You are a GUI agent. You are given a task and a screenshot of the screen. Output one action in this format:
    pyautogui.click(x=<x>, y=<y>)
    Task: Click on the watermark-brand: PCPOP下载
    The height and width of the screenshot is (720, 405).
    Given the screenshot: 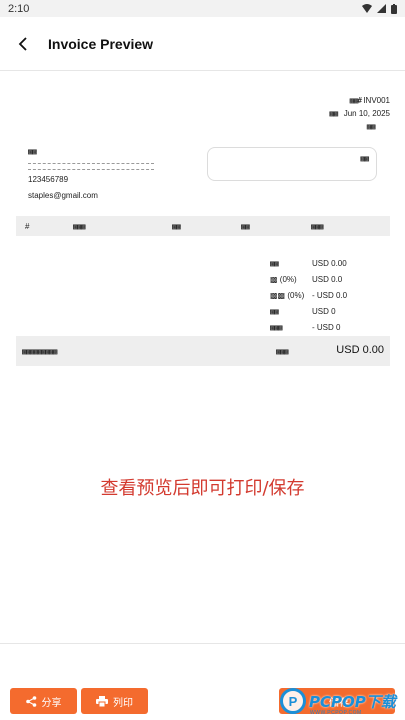 What is the action you would take?
    pyautogui.click(x=352, y=701)
    